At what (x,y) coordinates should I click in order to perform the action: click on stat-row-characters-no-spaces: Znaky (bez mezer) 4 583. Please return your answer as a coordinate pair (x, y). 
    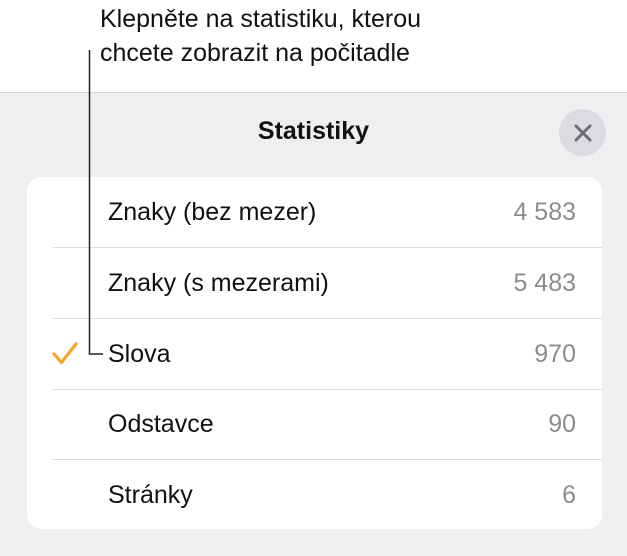
    Looking at the image, I should click on (314, 212).